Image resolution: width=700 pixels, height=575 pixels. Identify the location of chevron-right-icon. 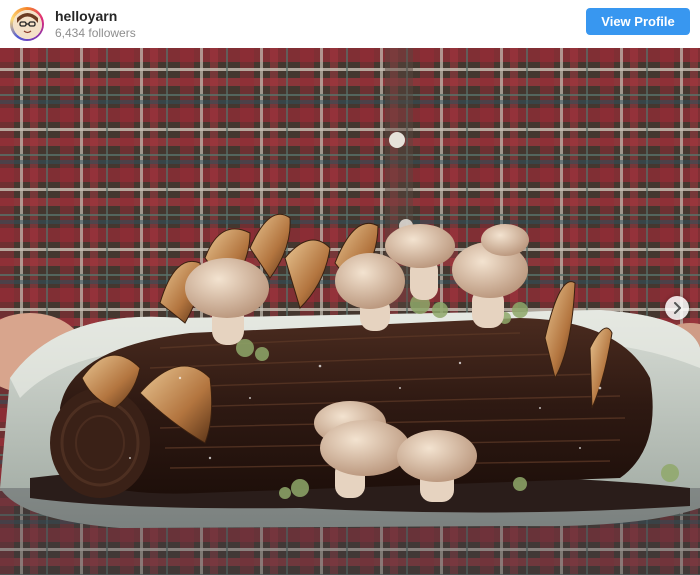
(677, 308).